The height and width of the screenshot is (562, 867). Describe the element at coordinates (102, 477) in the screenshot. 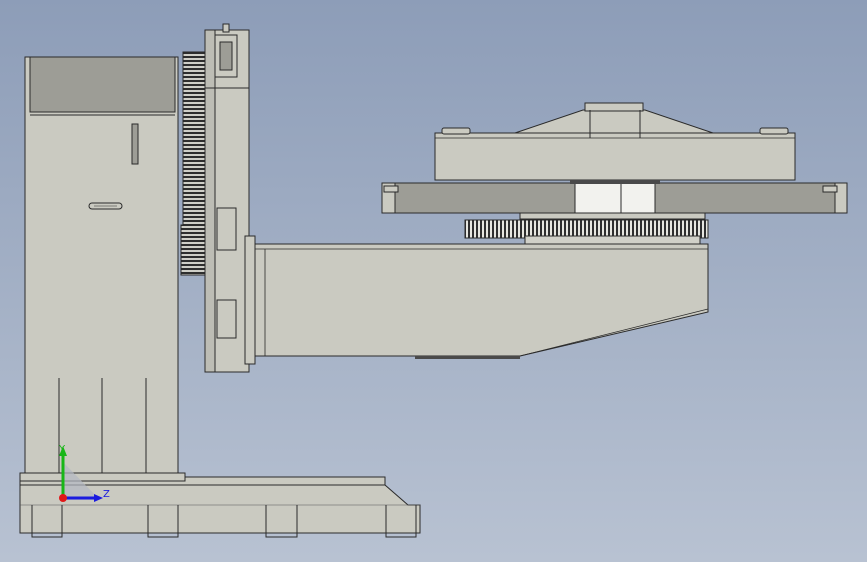

I see `column-foot-flange` at that location.